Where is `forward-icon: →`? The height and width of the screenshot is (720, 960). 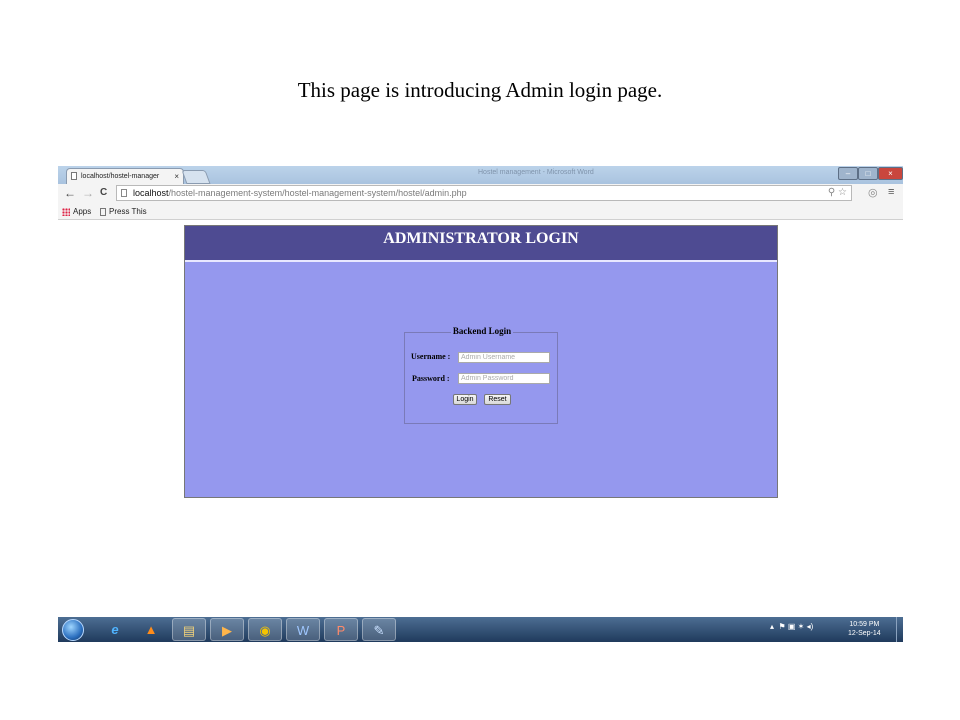
forward-icon: → is located at coordinates (88, 193).